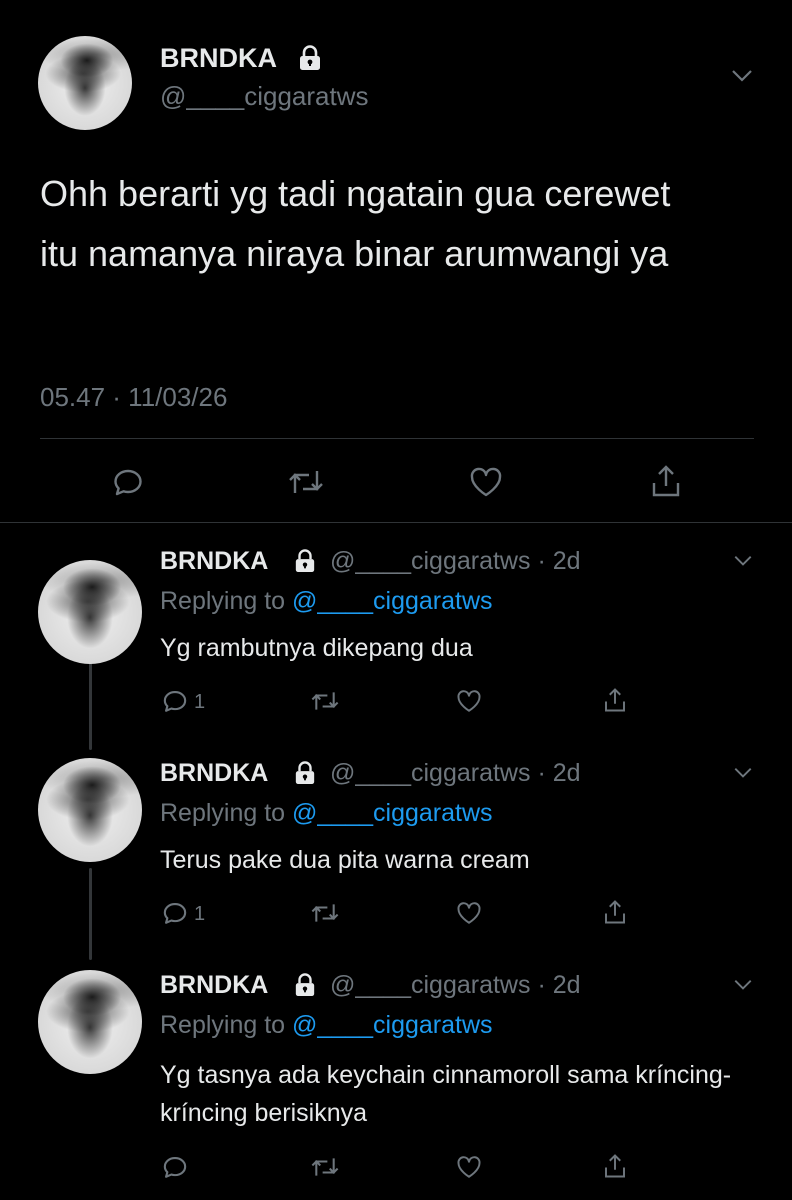 The image size is (792, 1200). I want to click on tweet-text: Yg rambutnya dikepang dua, so click(316, 648).